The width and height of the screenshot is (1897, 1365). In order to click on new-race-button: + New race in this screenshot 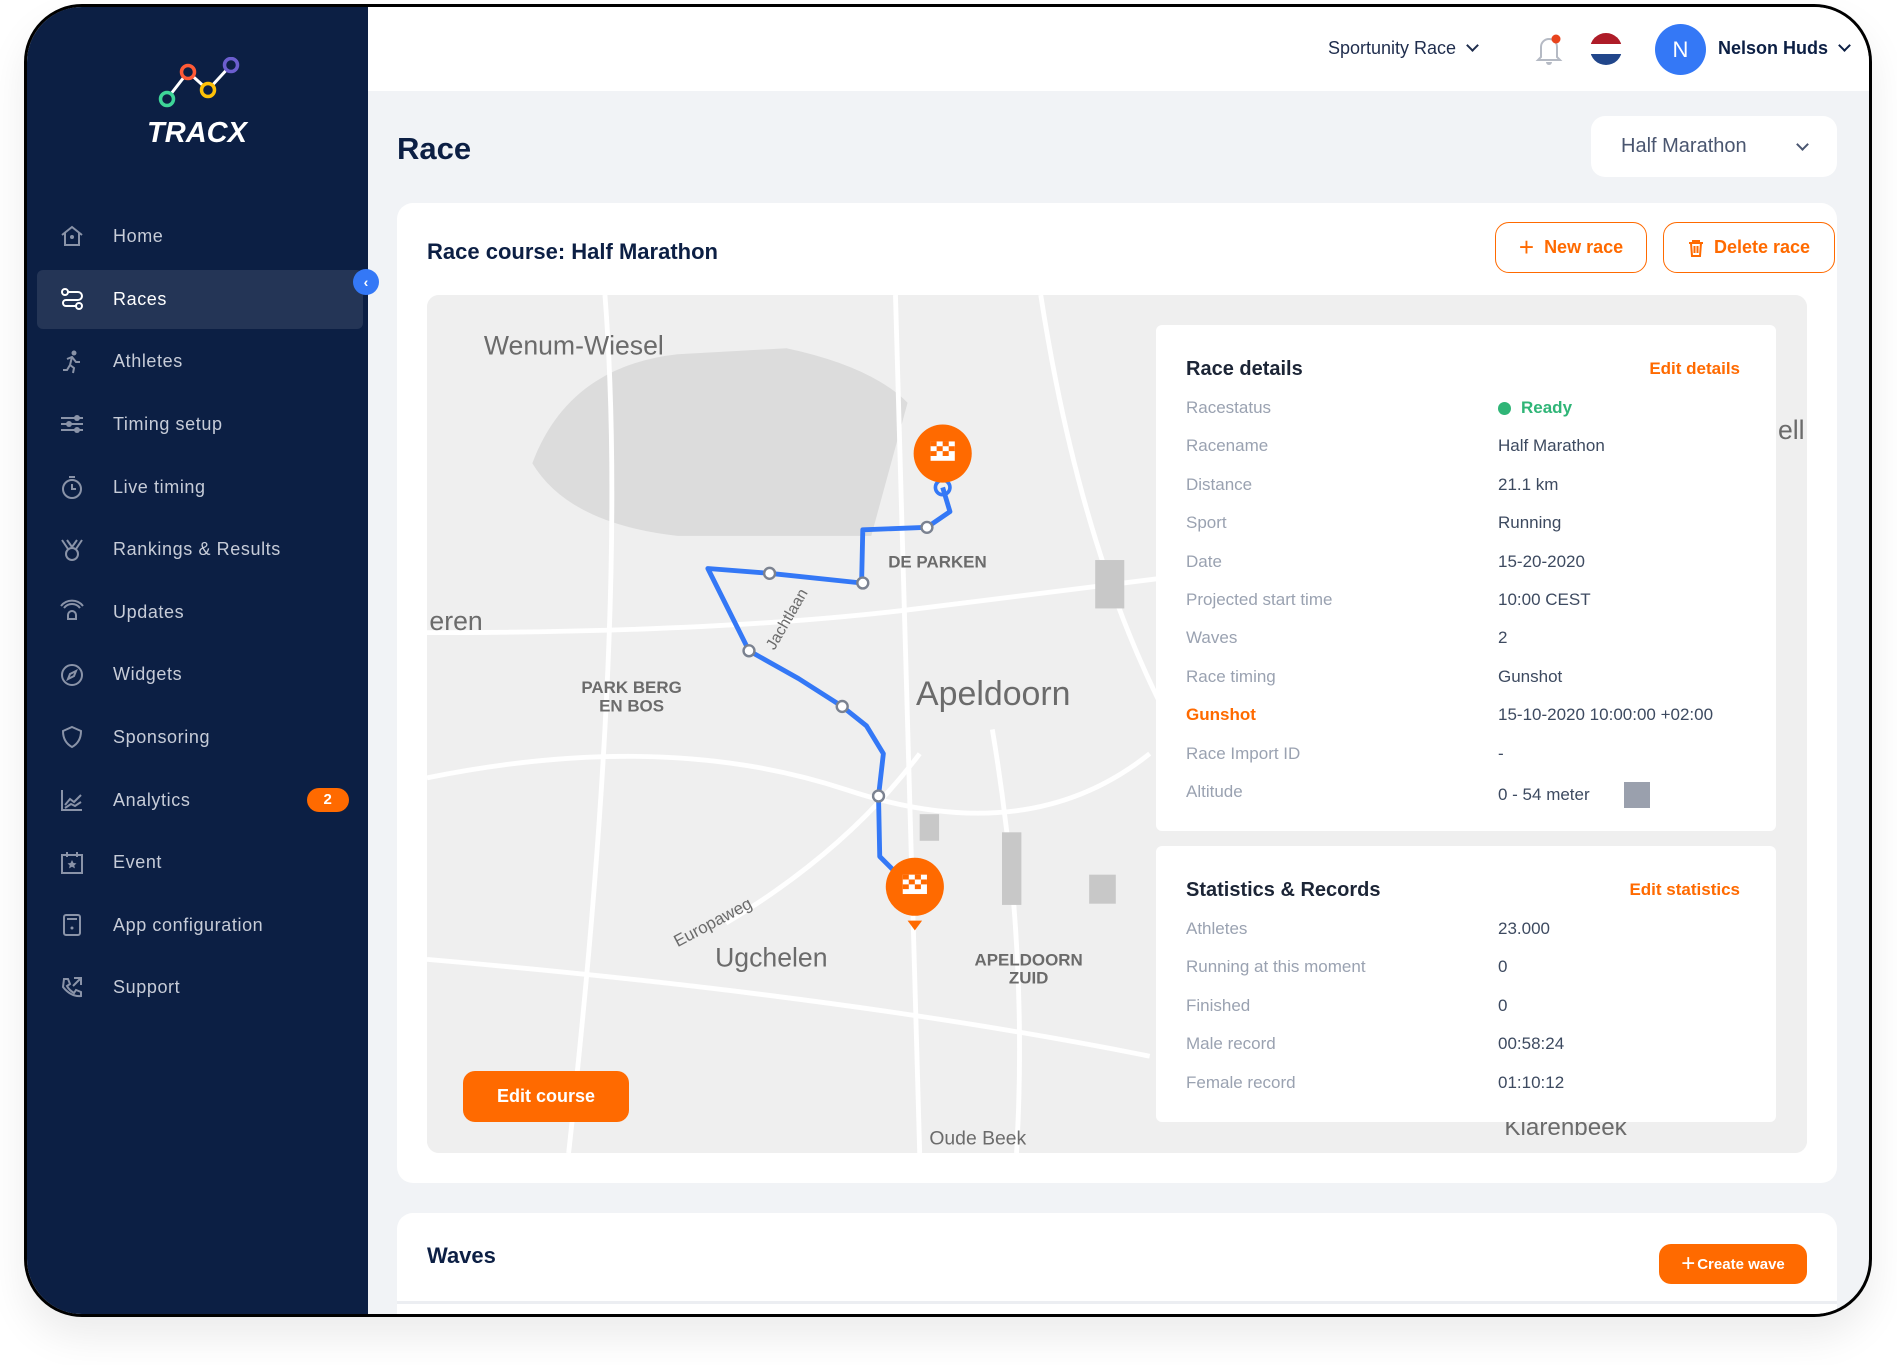, I will do `click(1571, 247)`.